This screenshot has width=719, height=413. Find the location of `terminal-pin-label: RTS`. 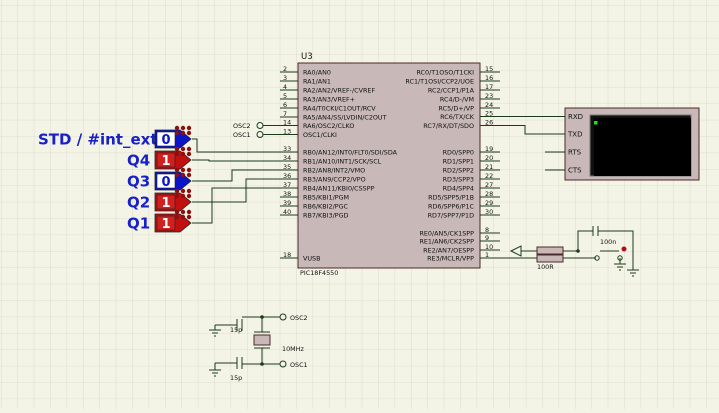

terminal-pin-label: RTS is located at coordinates (575, 153).